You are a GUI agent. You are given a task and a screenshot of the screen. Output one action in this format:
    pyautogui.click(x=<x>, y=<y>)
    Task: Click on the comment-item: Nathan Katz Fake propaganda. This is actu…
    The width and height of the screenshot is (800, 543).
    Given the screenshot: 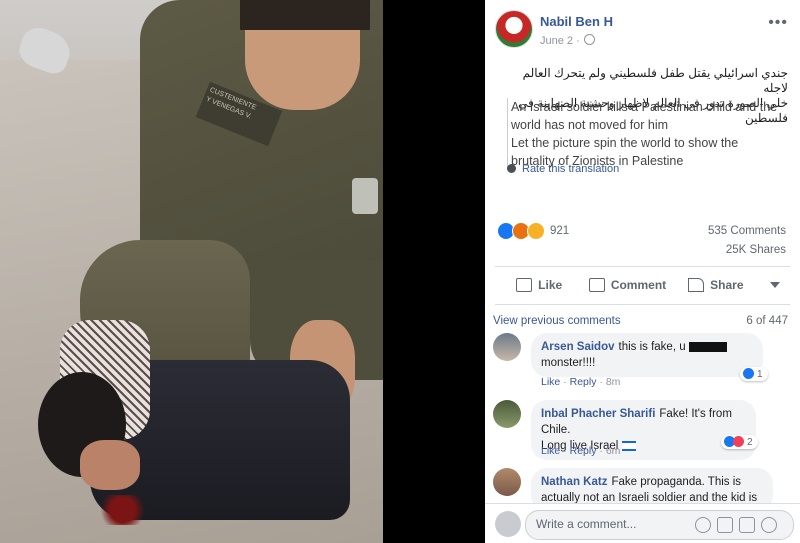 What is the action you would take?
    pyautogui.click(x=642, y=490)
    